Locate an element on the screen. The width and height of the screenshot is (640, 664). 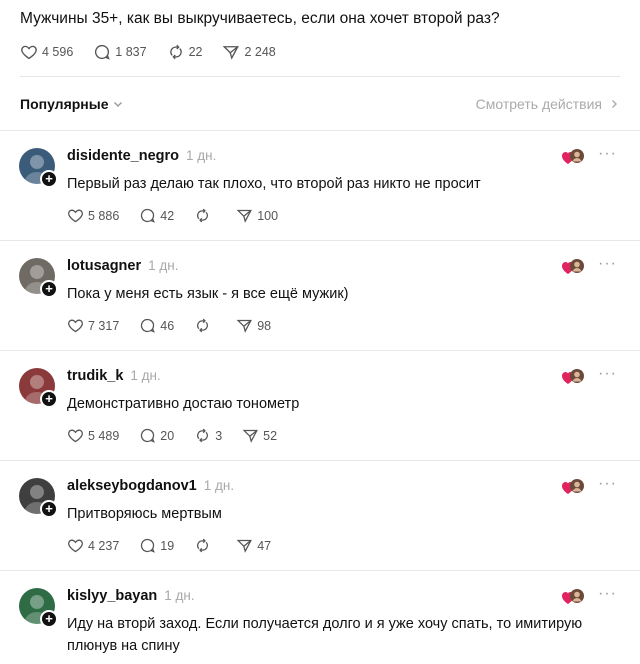
like-button: 5 886 is located at coordinates (93, 215).